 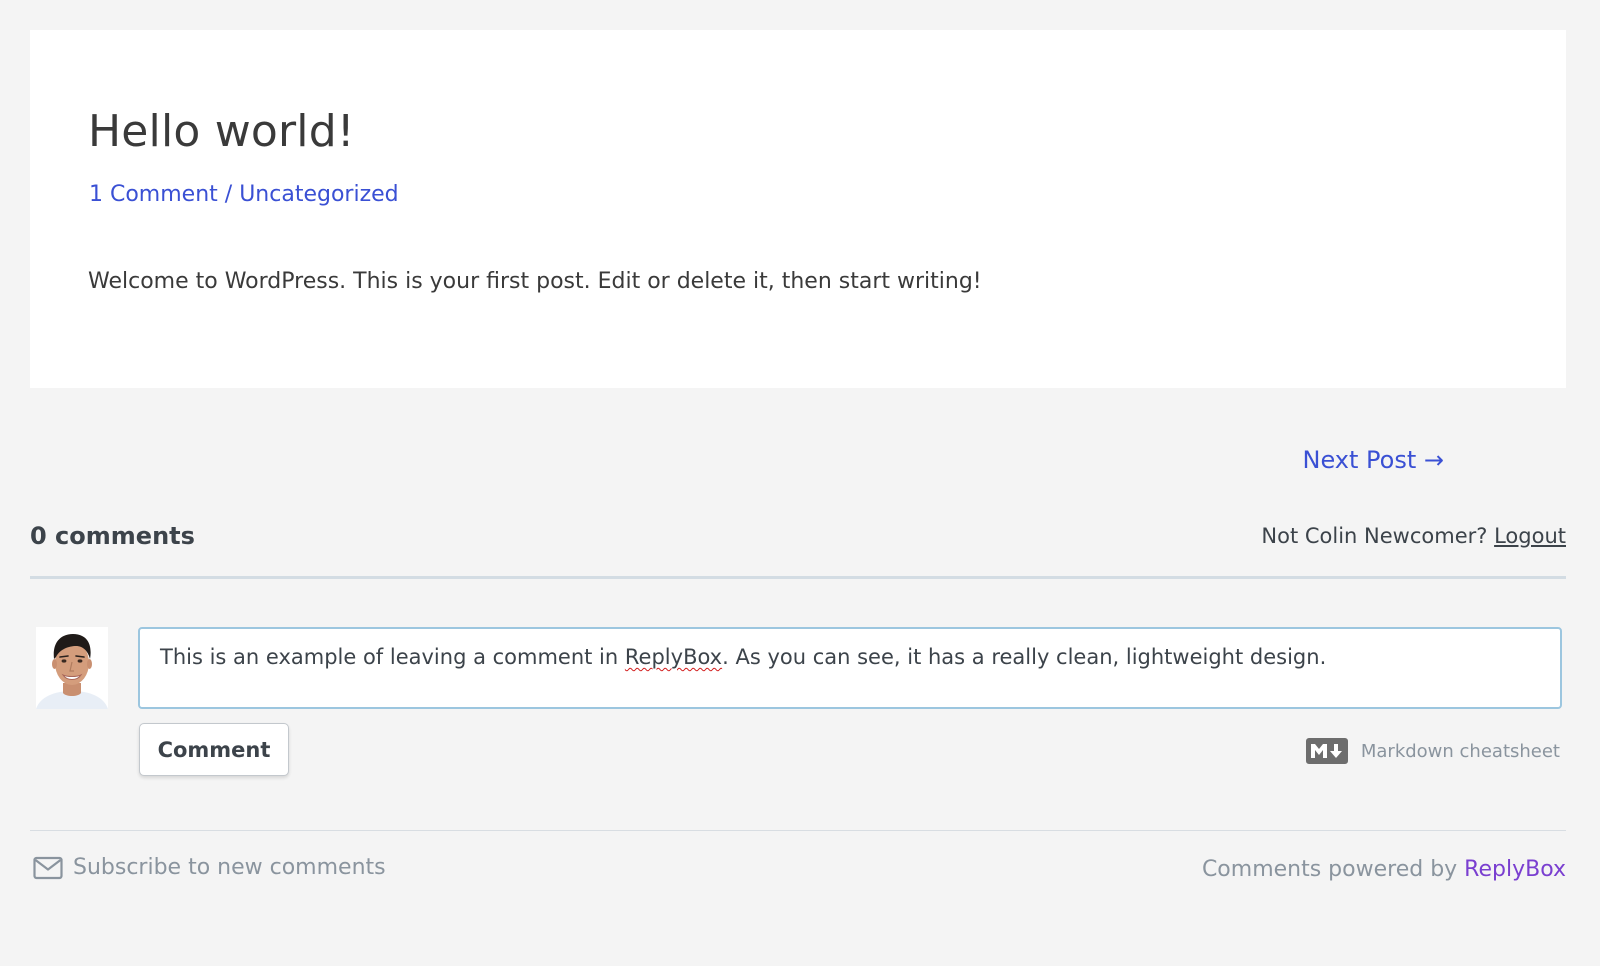 I want to click on subscribe-link: Subscribe to new comments, so click(x=209, y=867).